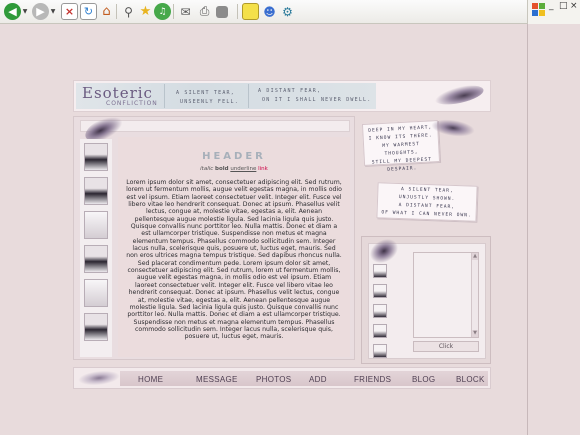 This screenshot has height=435, width=580. Describe the element at coordinates (207, 169) in the screenshot. I see `italic-text: italic` at that location.